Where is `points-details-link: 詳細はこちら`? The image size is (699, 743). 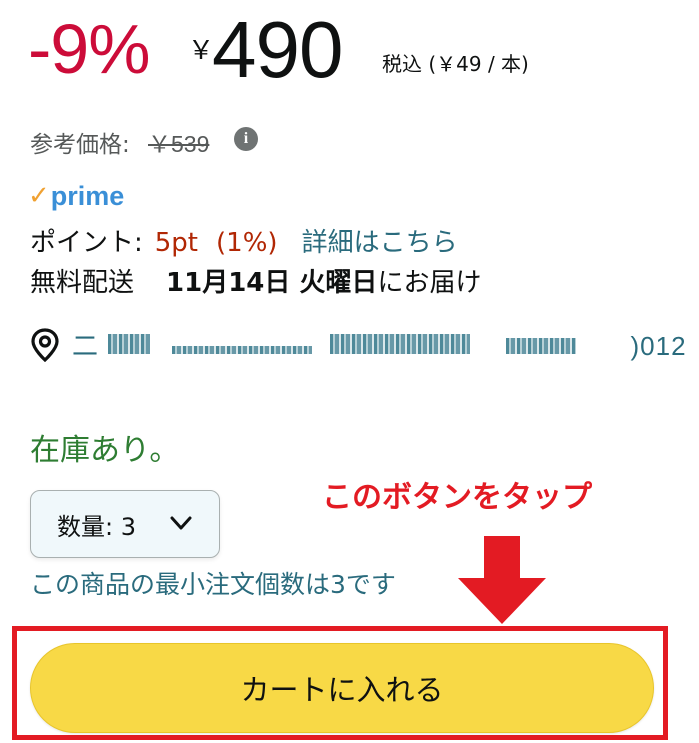
points-details-link: 詳細はこちら is located at coordinates (380, 240).